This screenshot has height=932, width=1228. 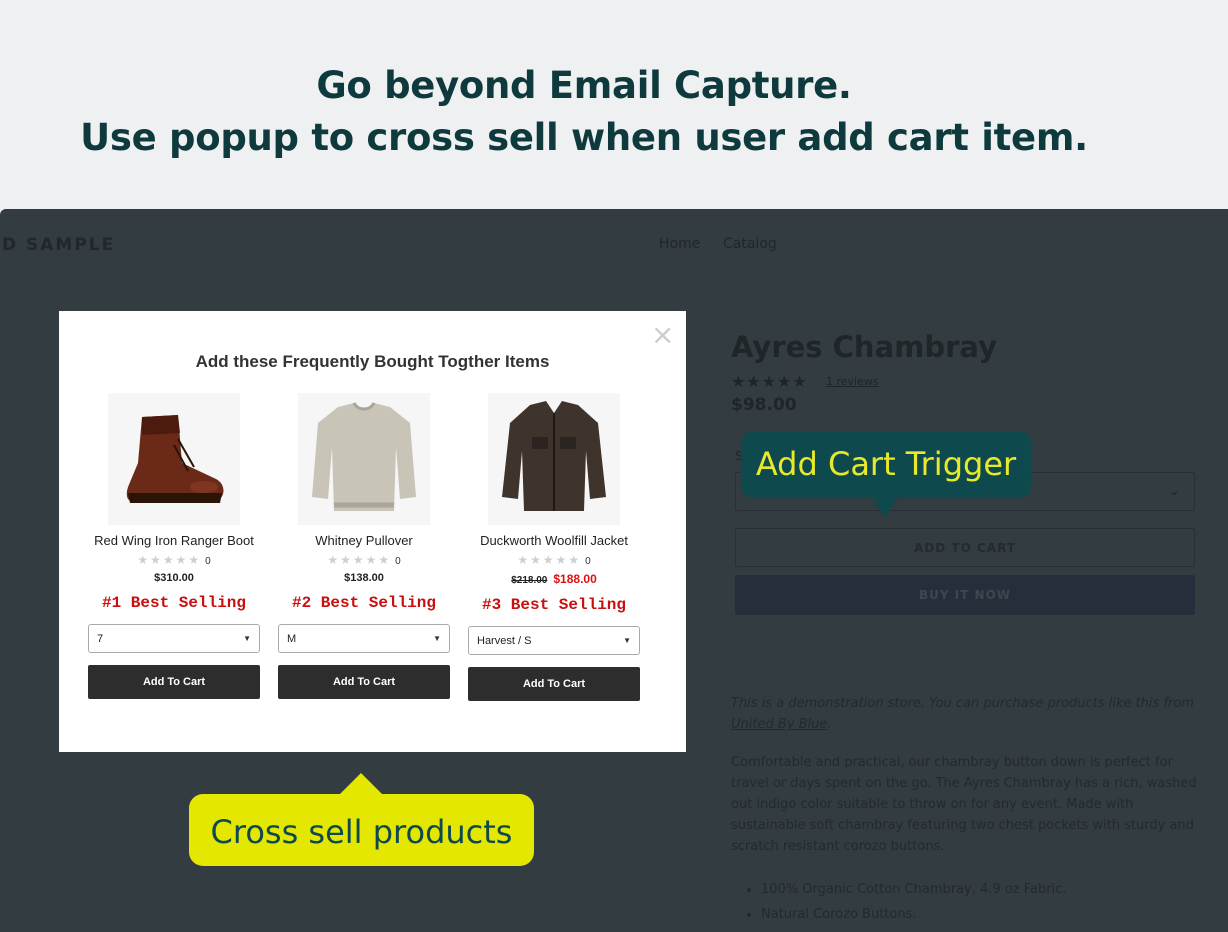 What do you see at coordinates (965, 547) in the screenshot?
I see `add-to-cart-button: ADD TO CART` at bounding box center [965, 547].